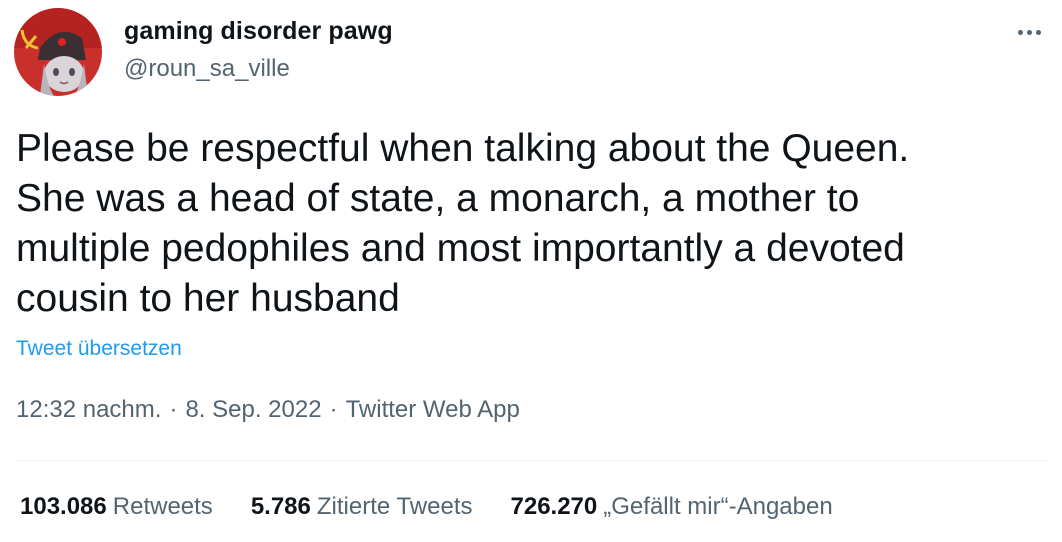 The height and width of the screenshot is (542, 1062). Describe the element at coordinates (433, 410) in the screenshot. I see `tweet-source-link: Twitter Web App` at that location.